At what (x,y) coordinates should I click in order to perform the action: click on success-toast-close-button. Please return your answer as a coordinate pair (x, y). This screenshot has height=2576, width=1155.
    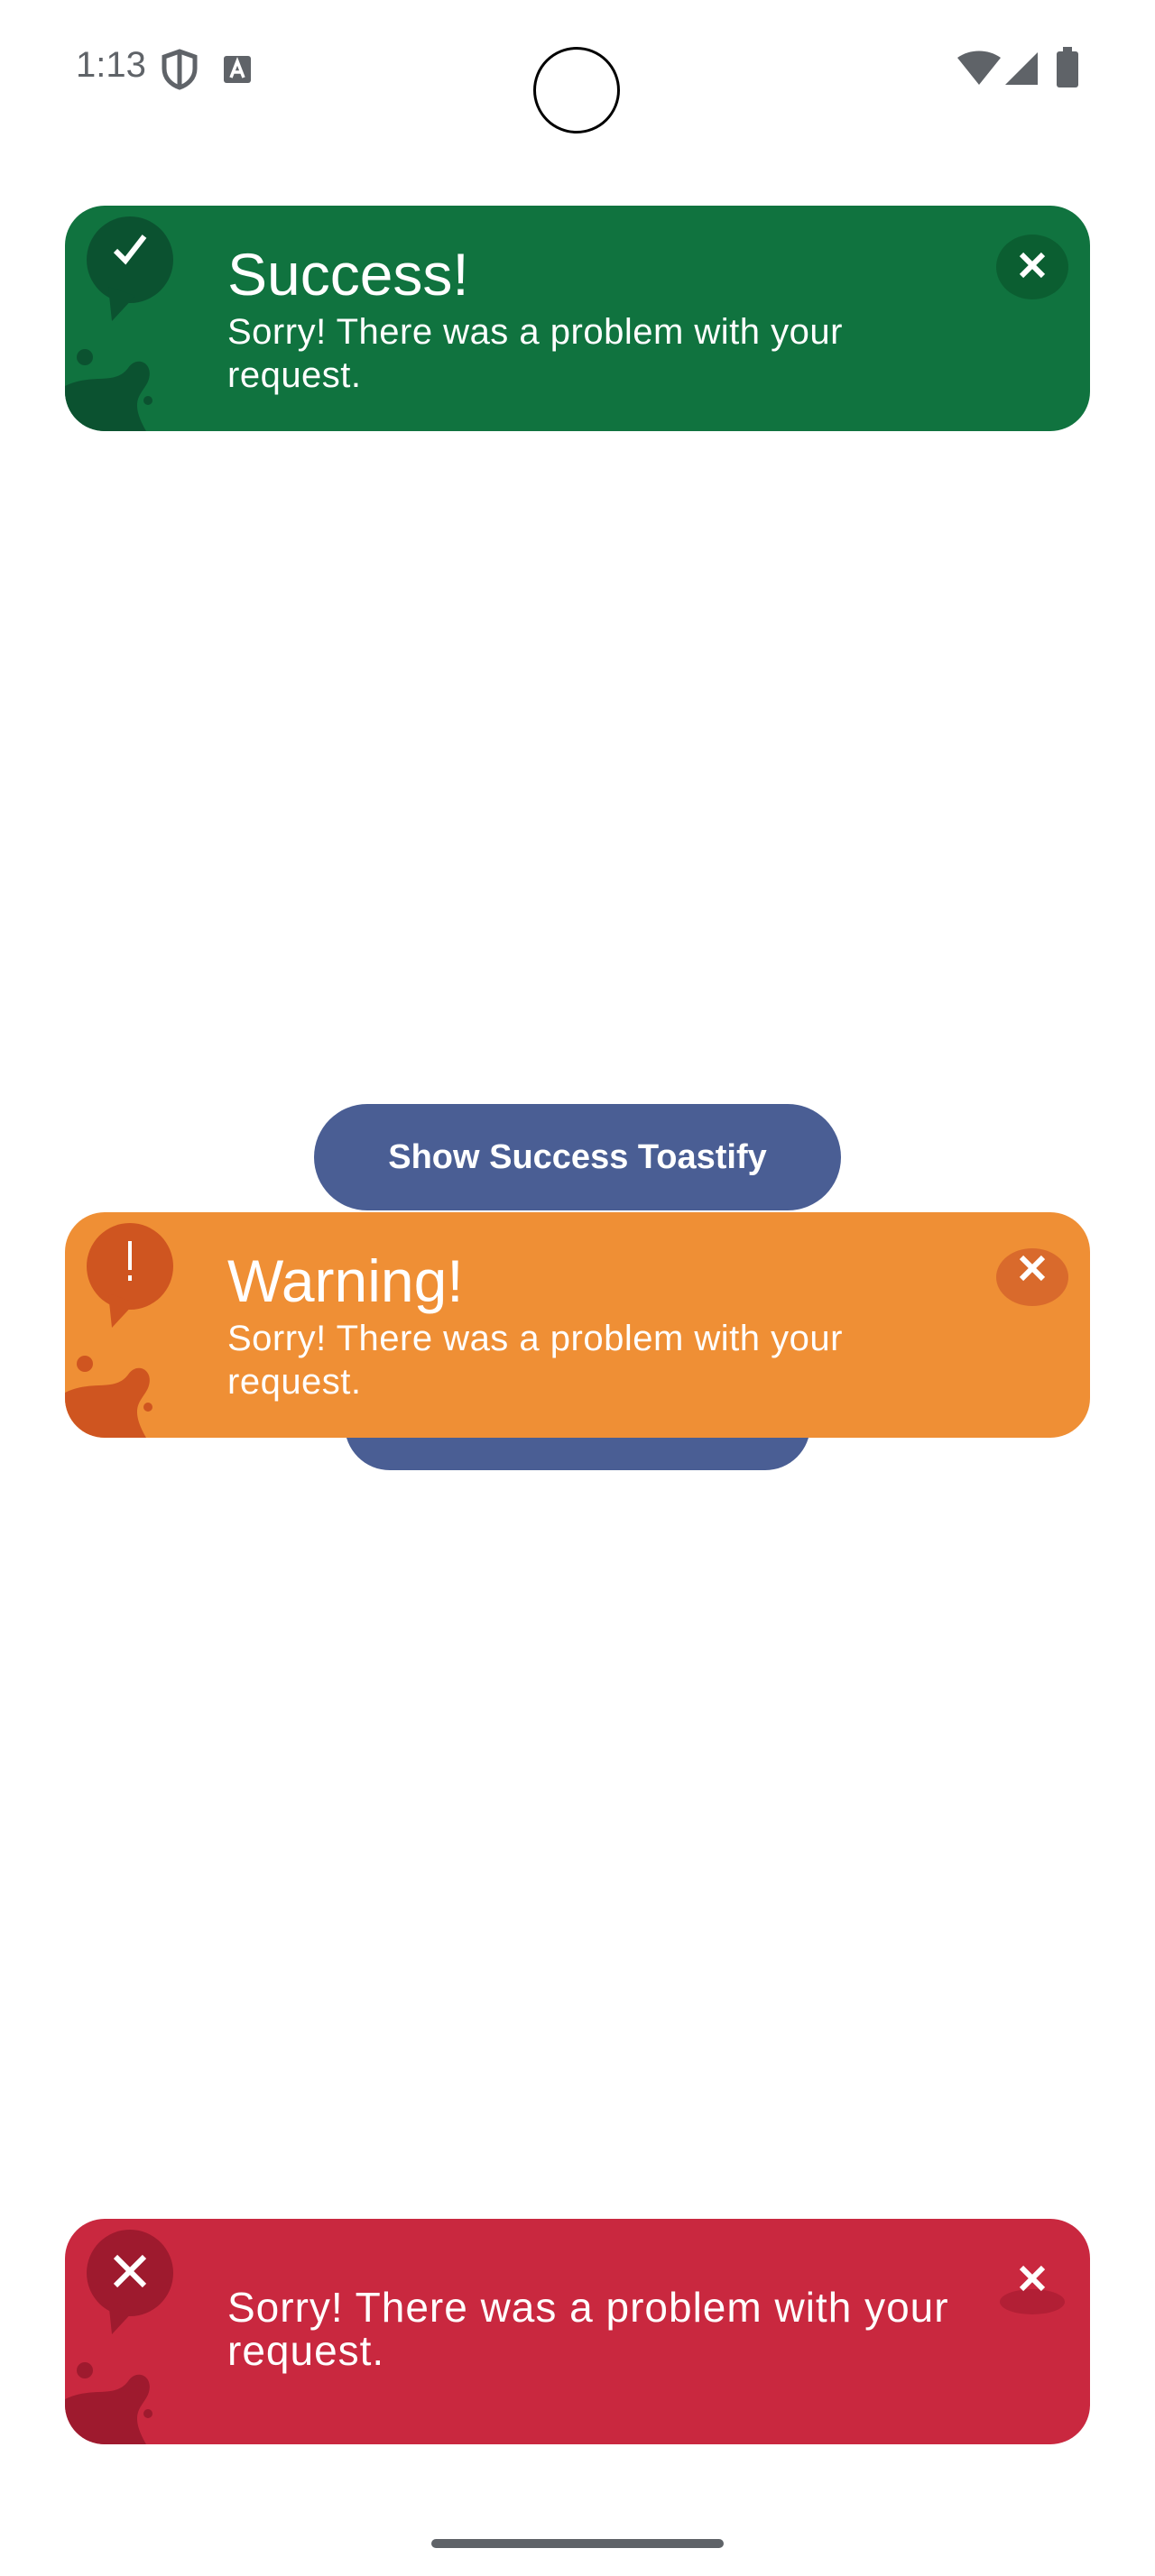
    Looking at the image, I should click on (1032, 267).